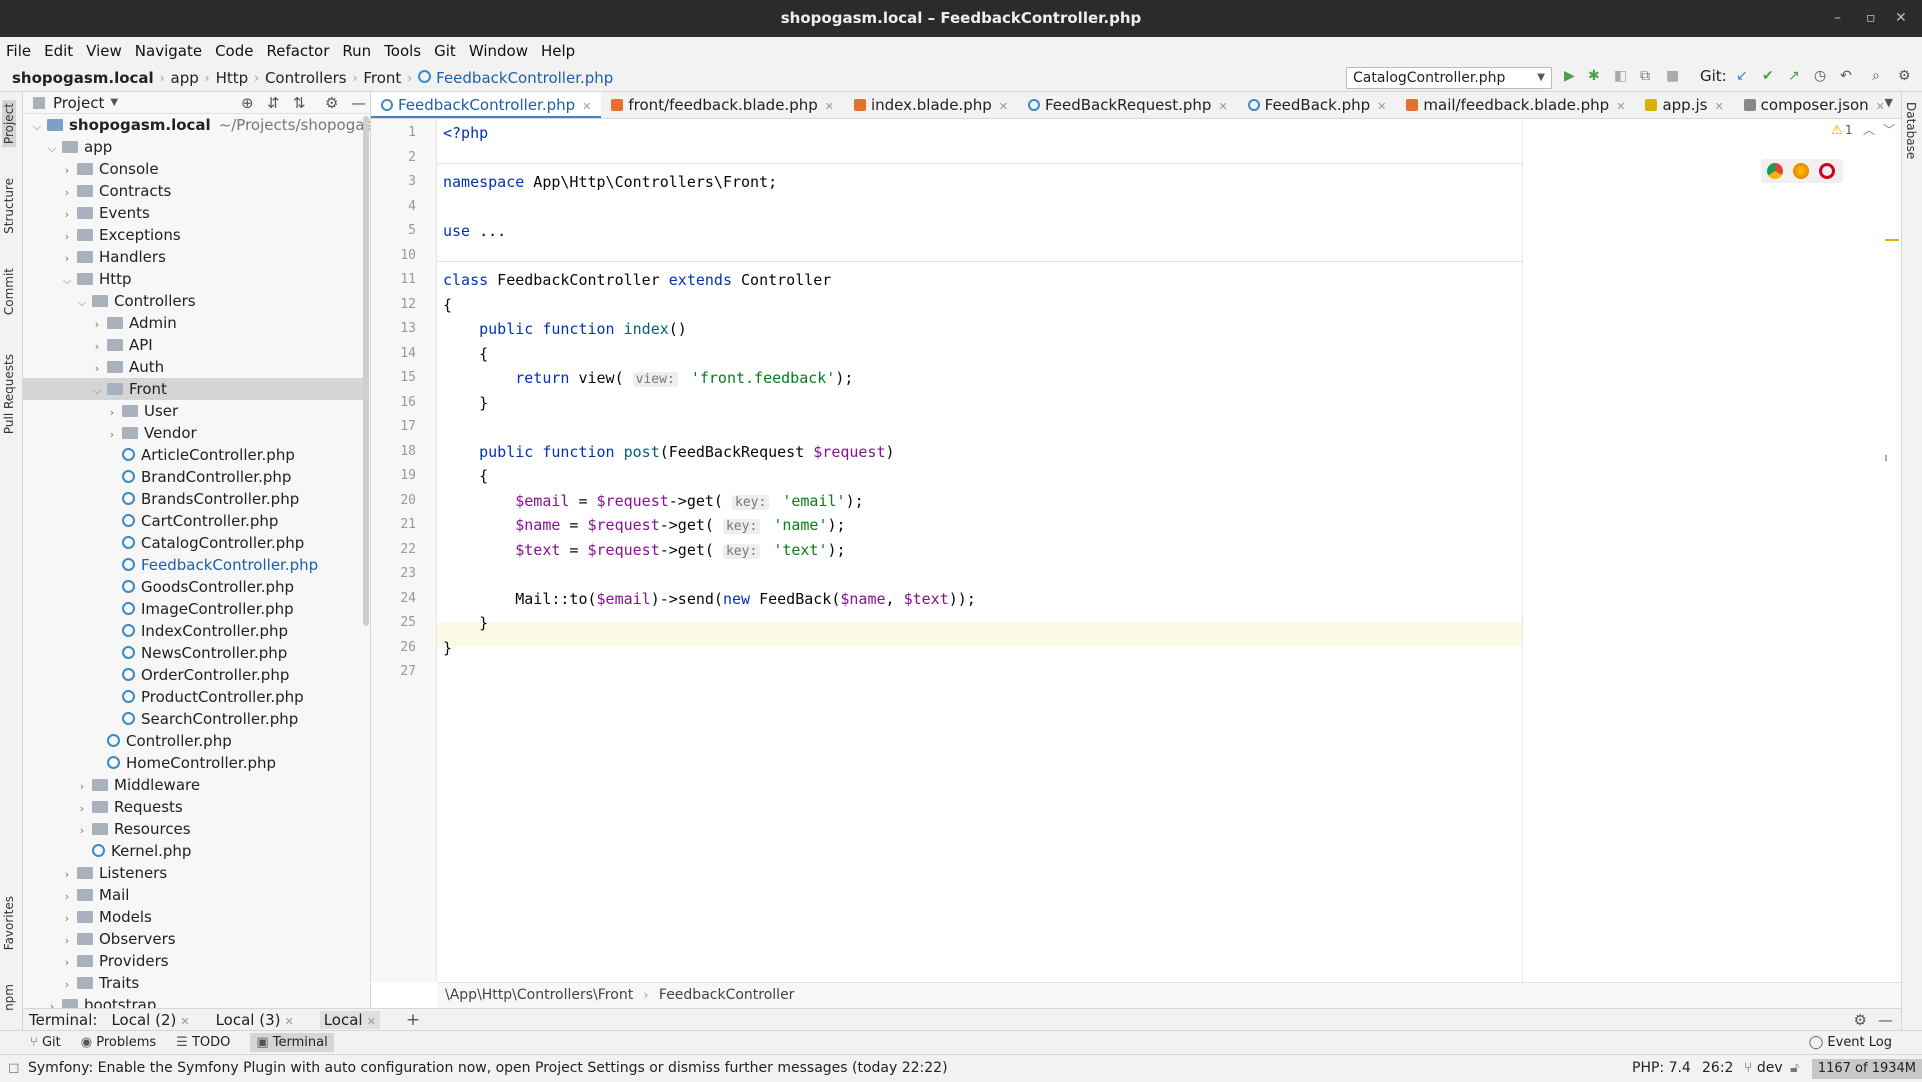 This screenshot has width=1922, height=1082. What do you see at coordinates (356, 51) in the screenshot?
I see `menu-run: Run` at bounding box center [356, 51].